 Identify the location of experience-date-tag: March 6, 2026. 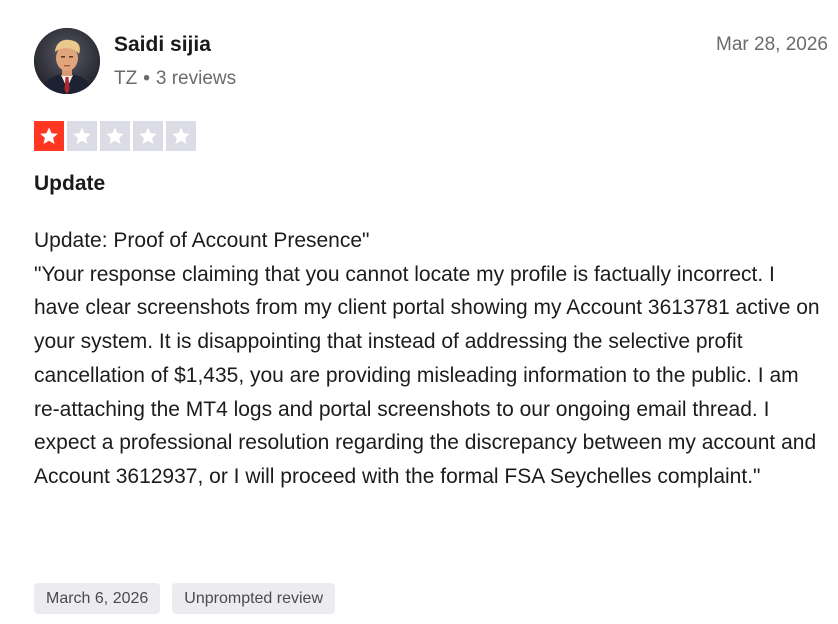
(97, 598).